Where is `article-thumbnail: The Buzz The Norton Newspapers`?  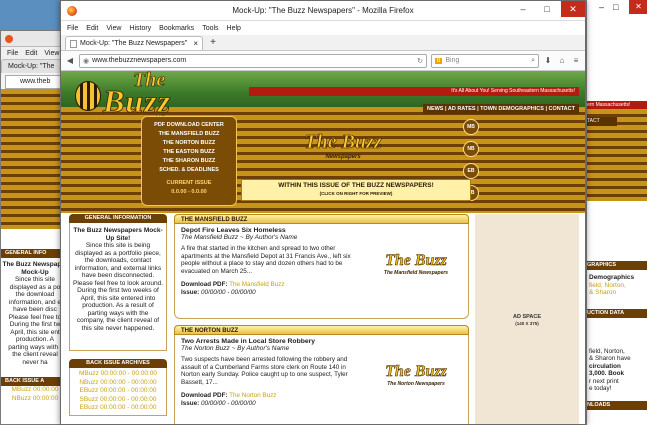 article-thumbnail: The Buzz The Norton Newspapers is located at coordinates (416, 379).